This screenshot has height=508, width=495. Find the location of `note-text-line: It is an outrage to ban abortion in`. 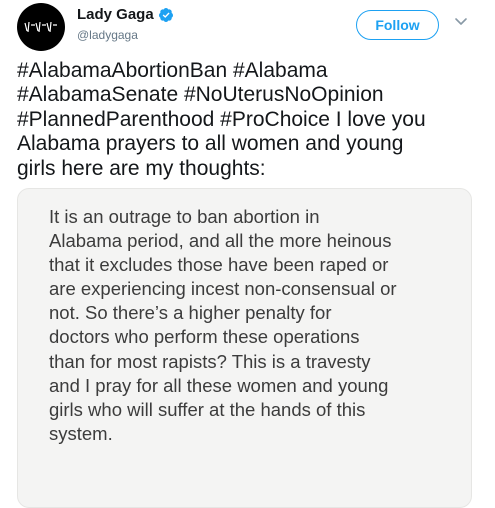

note-text-line: It is an outrage to ban abortion in is located at coordinates (184, 216).